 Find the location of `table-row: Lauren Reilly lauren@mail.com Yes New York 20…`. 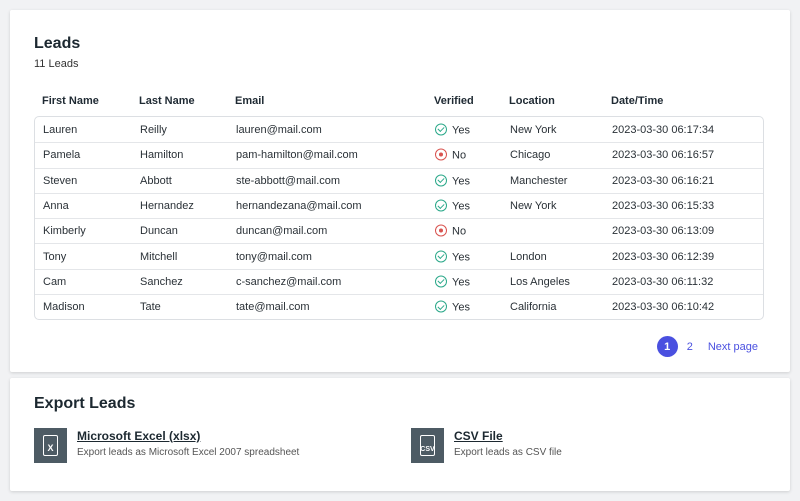

table-row: Lauren Reilly lauren@mail.com Yes New York 20… is located at coordinates (399, 129).